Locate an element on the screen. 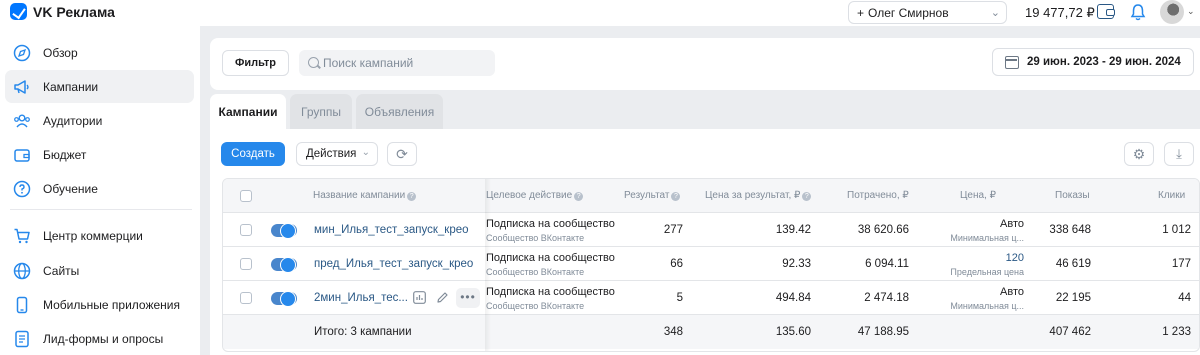 Image resolution: width=1200 pixels, height=355 pixels. account-balance: 19 477,72 ₽ is located at coordinates (1060, 13).